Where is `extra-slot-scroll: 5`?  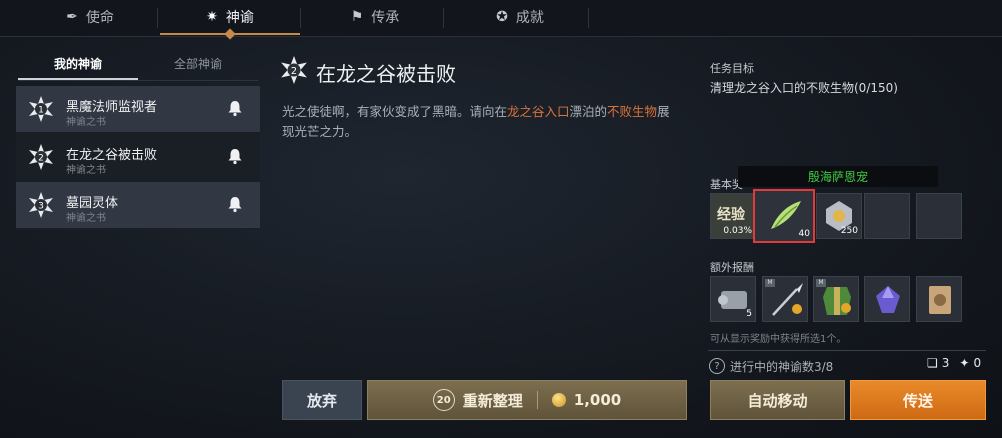
extra-slot-scroll: 5 is located at coordinates (733, 299).